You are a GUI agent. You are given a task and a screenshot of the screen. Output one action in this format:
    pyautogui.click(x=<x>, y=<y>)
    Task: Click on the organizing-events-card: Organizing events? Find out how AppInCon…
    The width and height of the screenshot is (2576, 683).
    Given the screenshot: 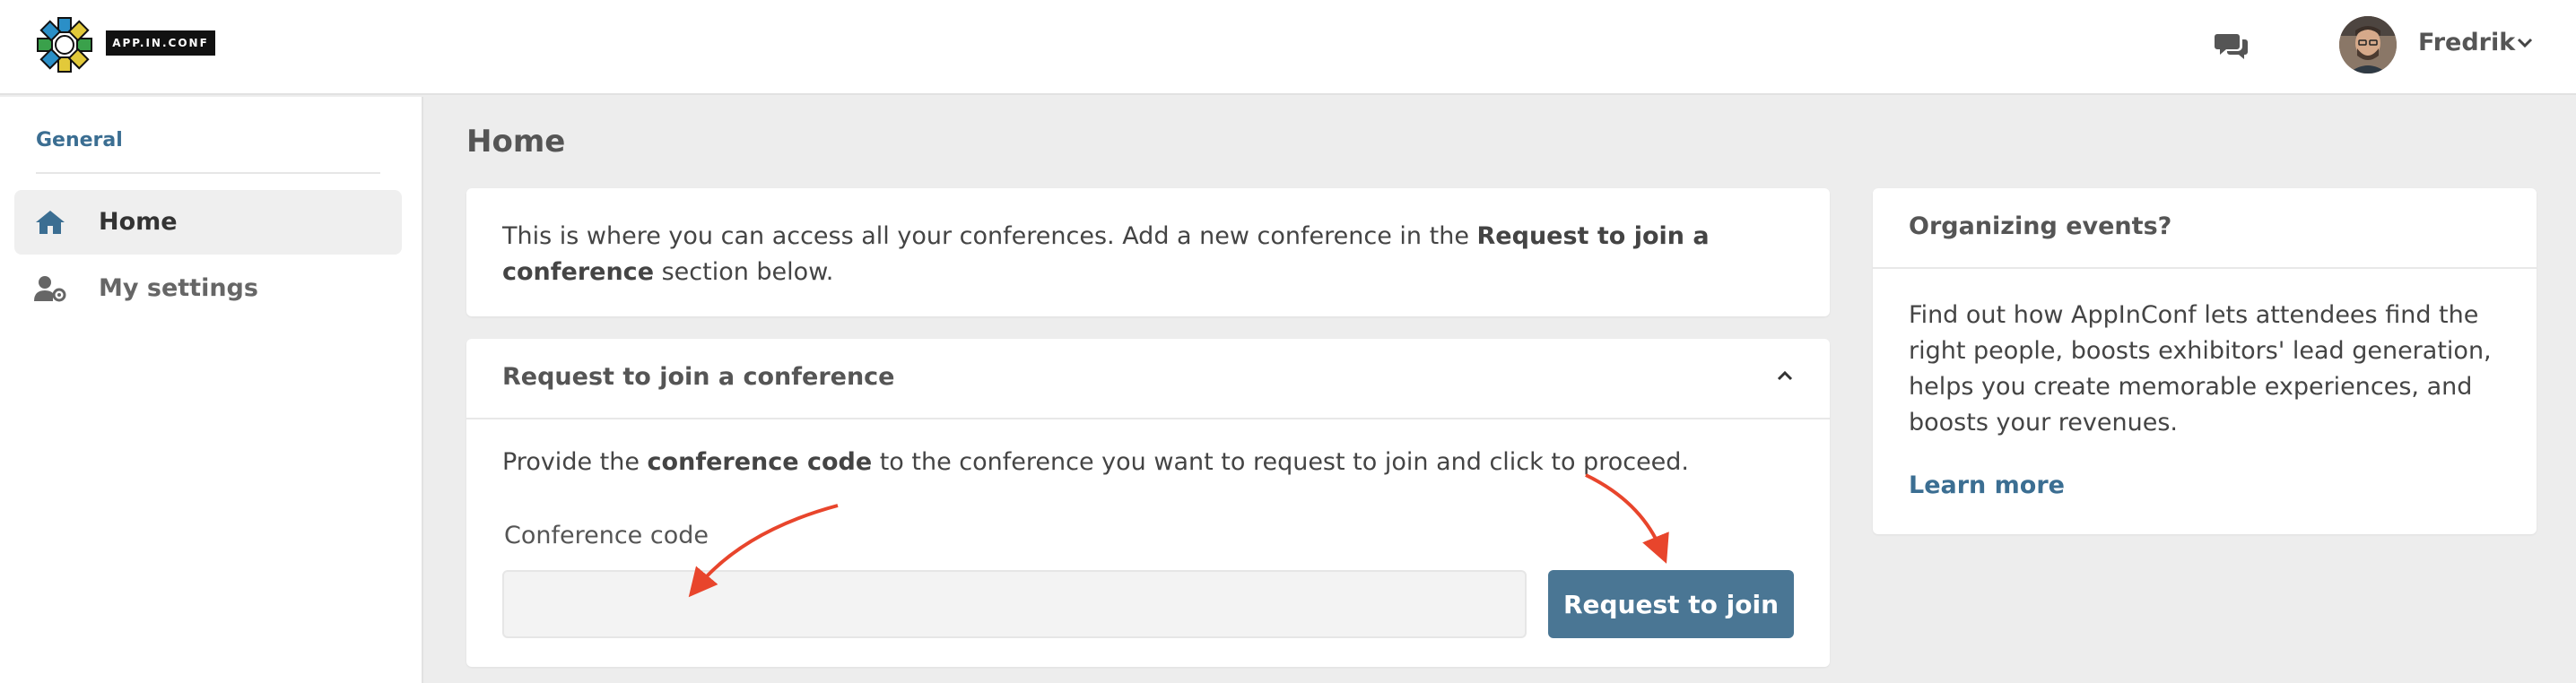 What is the action you would take?
    pyautogui.click(x=2205, y=361)
    